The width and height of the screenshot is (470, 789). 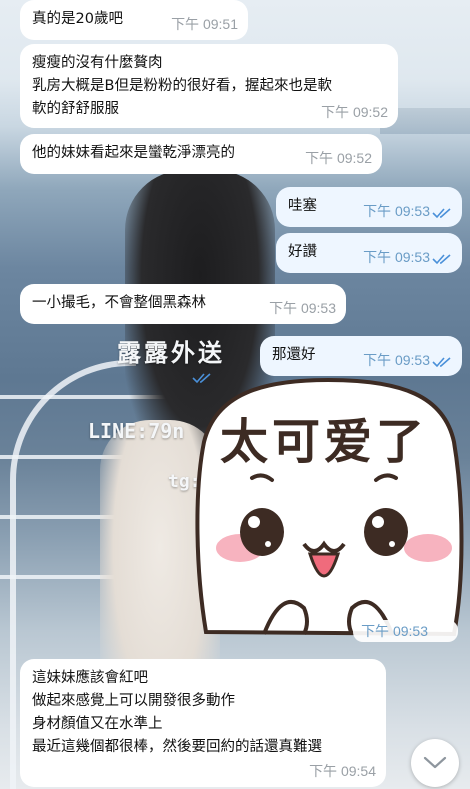 I want to click on message-text: 真的是20歲吧, so click(x=77, y=19).